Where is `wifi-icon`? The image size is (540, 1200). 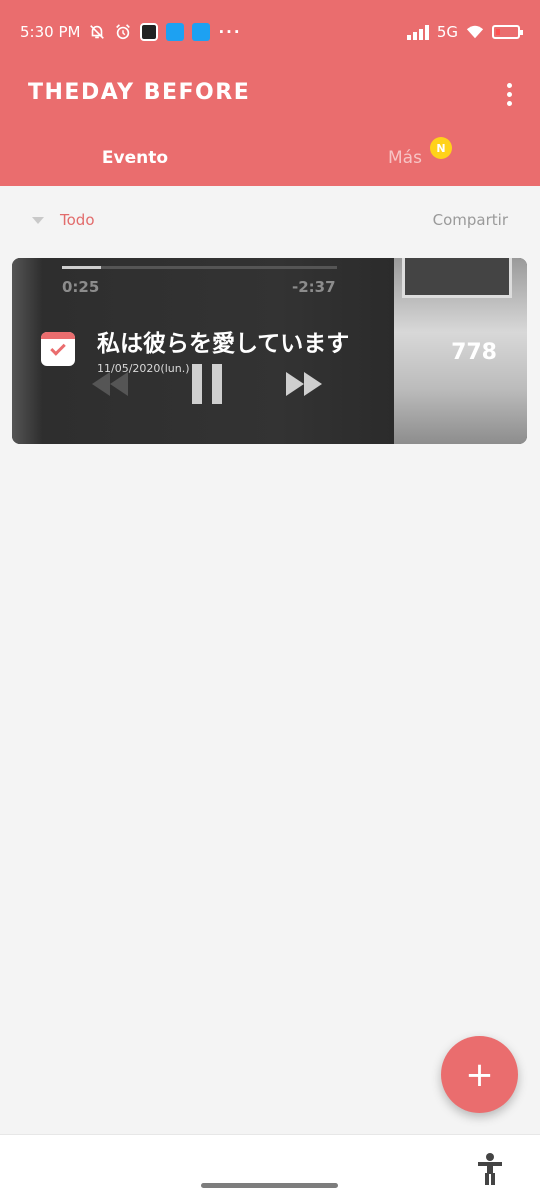
wifi-icon is located at coordinates (475, 32).